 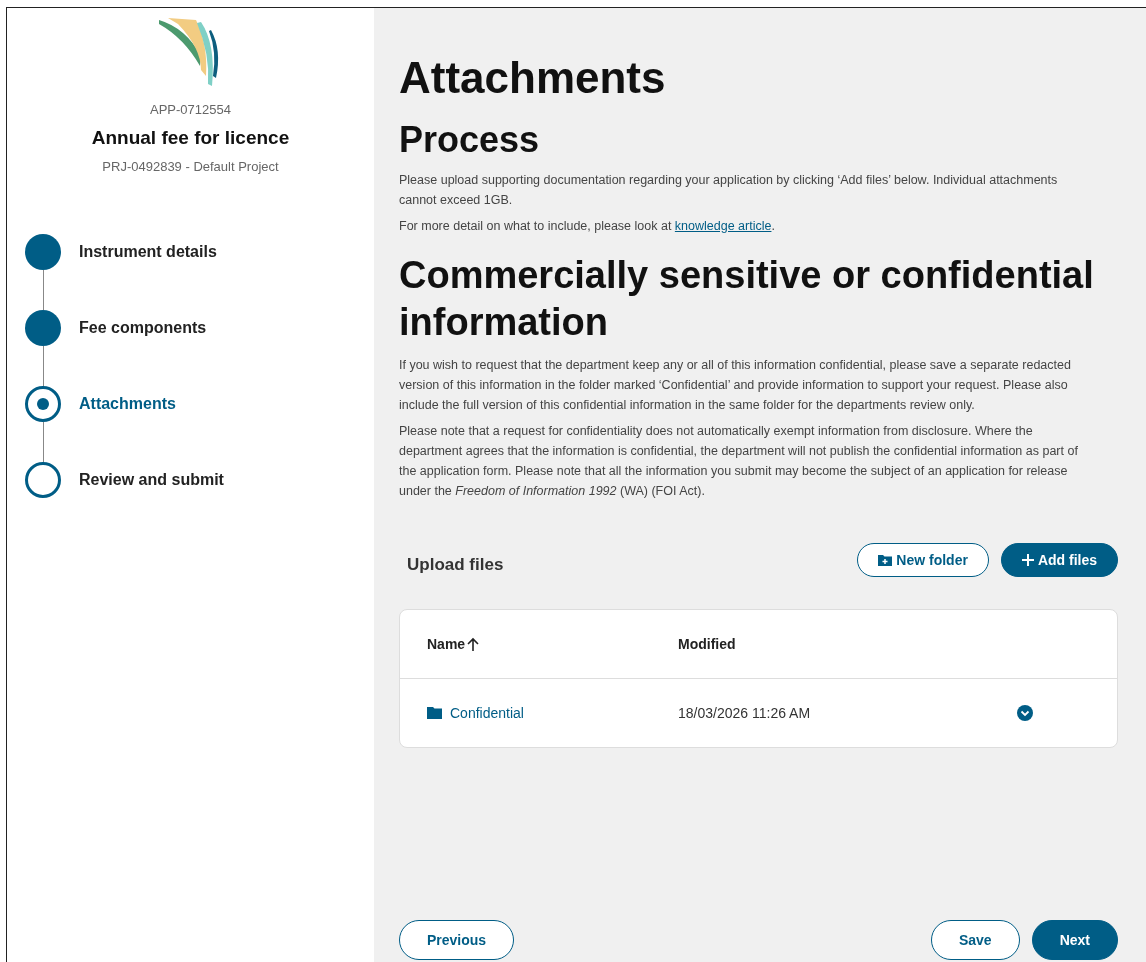 What do you see at coordinates (745, 712) in the screenshot?
I see `table-cell-text: 18/03/2026 11:26 AM` at bounding box center [745, 712].